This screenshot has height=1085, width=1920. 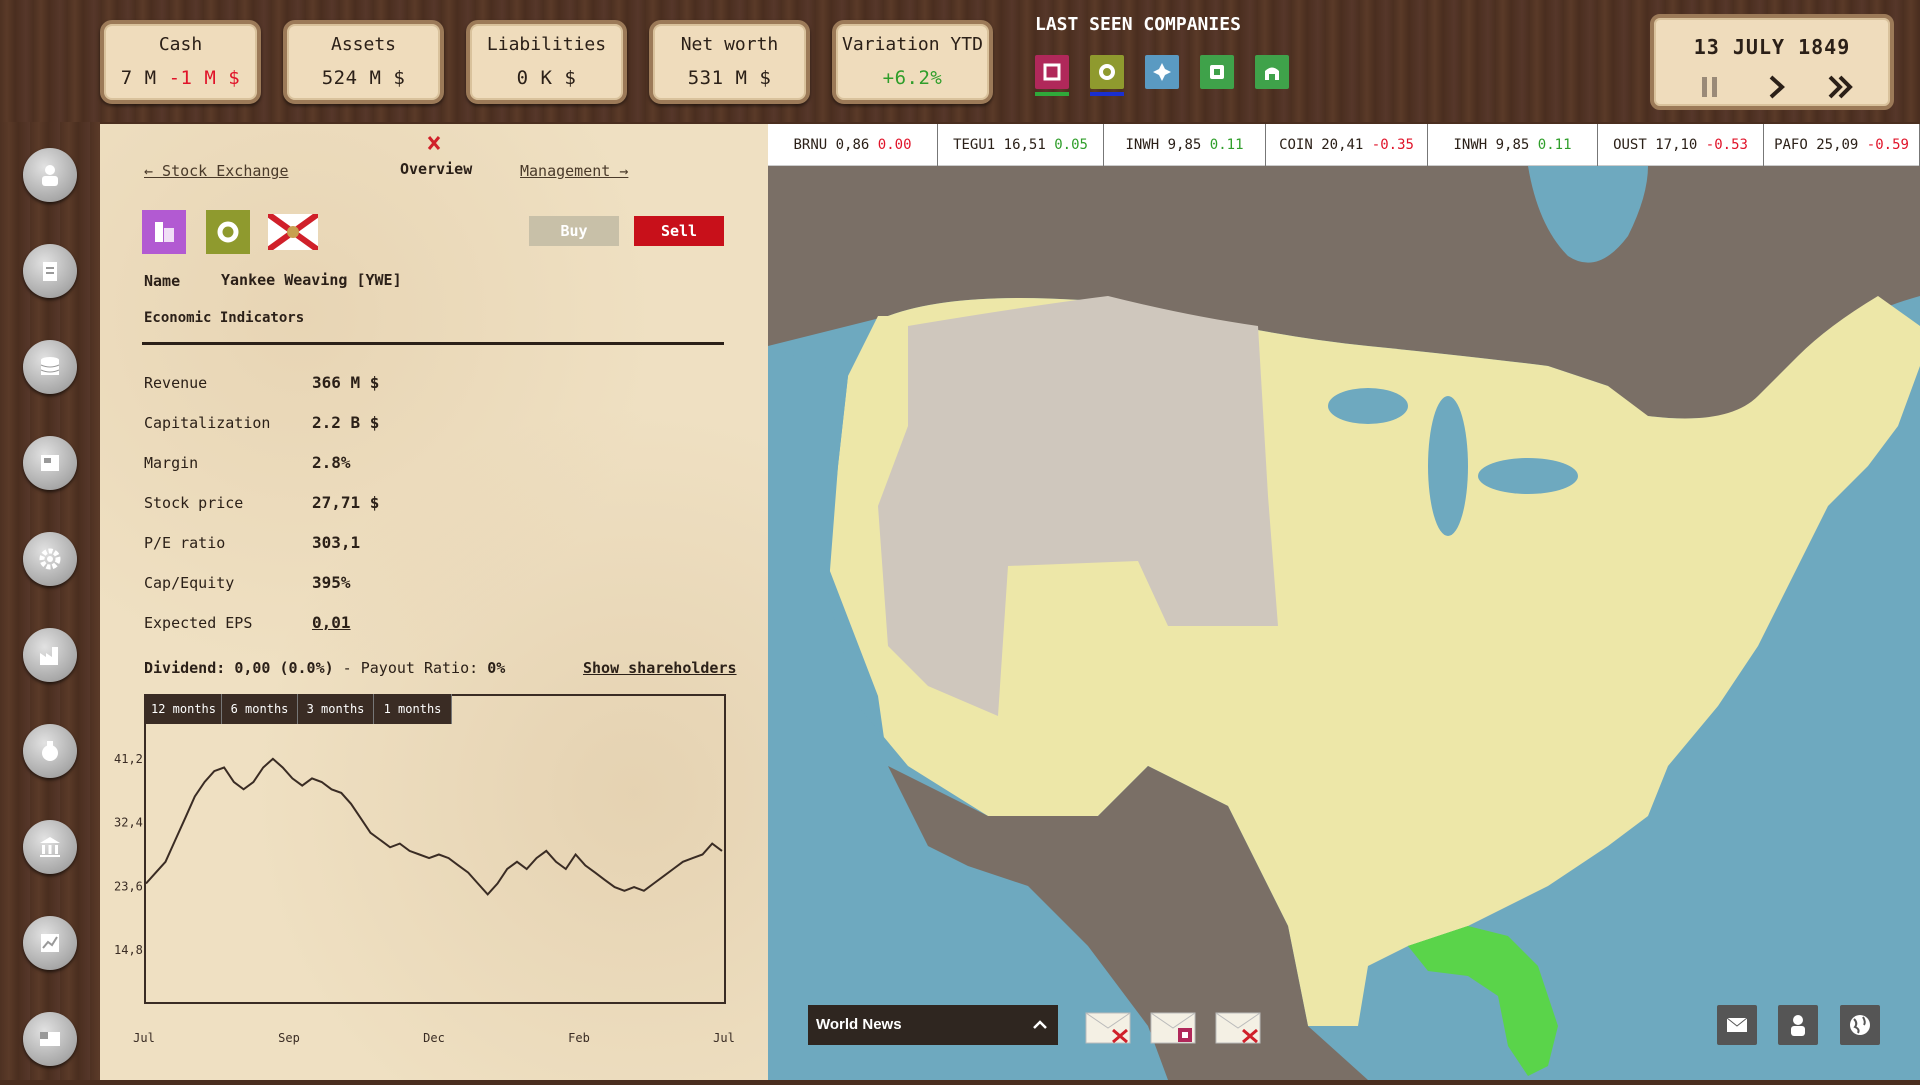 What do you see at coordinates (1107, 72) in the screenshot?
I see `circle-icon` at bounding box center [1107, 72].